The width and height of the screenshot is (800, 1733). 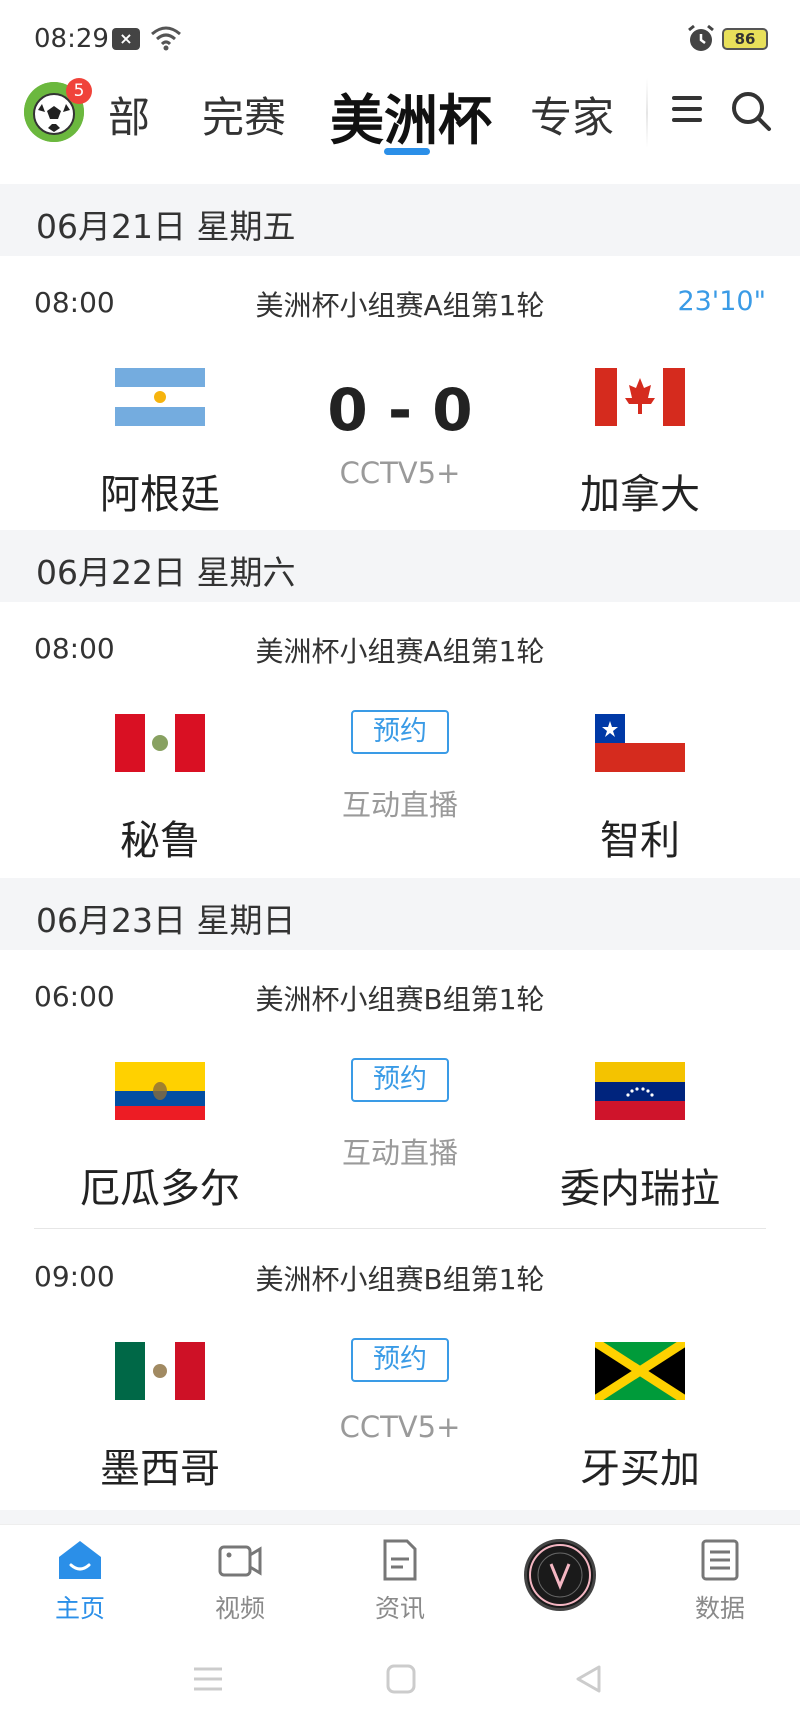 What do you see at coordinates (719, 1608) in the screenshot?
I see `bottom-nav-label: 数据` at bounding box center [719, 1608].